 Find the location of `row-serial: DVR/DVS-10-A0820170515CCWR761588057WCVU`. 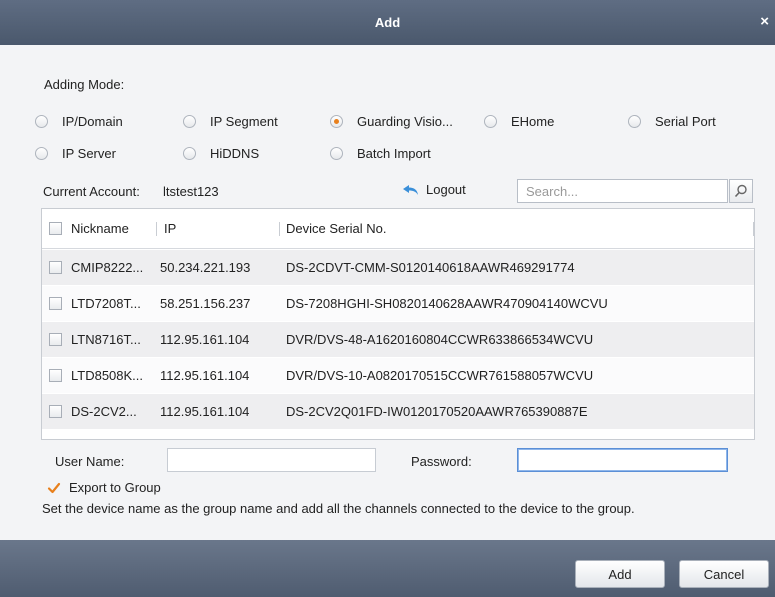

row-serial: DVR/DVS-10-A0820170515CCWR761588057WCVU is located at coordinates (440, 375).